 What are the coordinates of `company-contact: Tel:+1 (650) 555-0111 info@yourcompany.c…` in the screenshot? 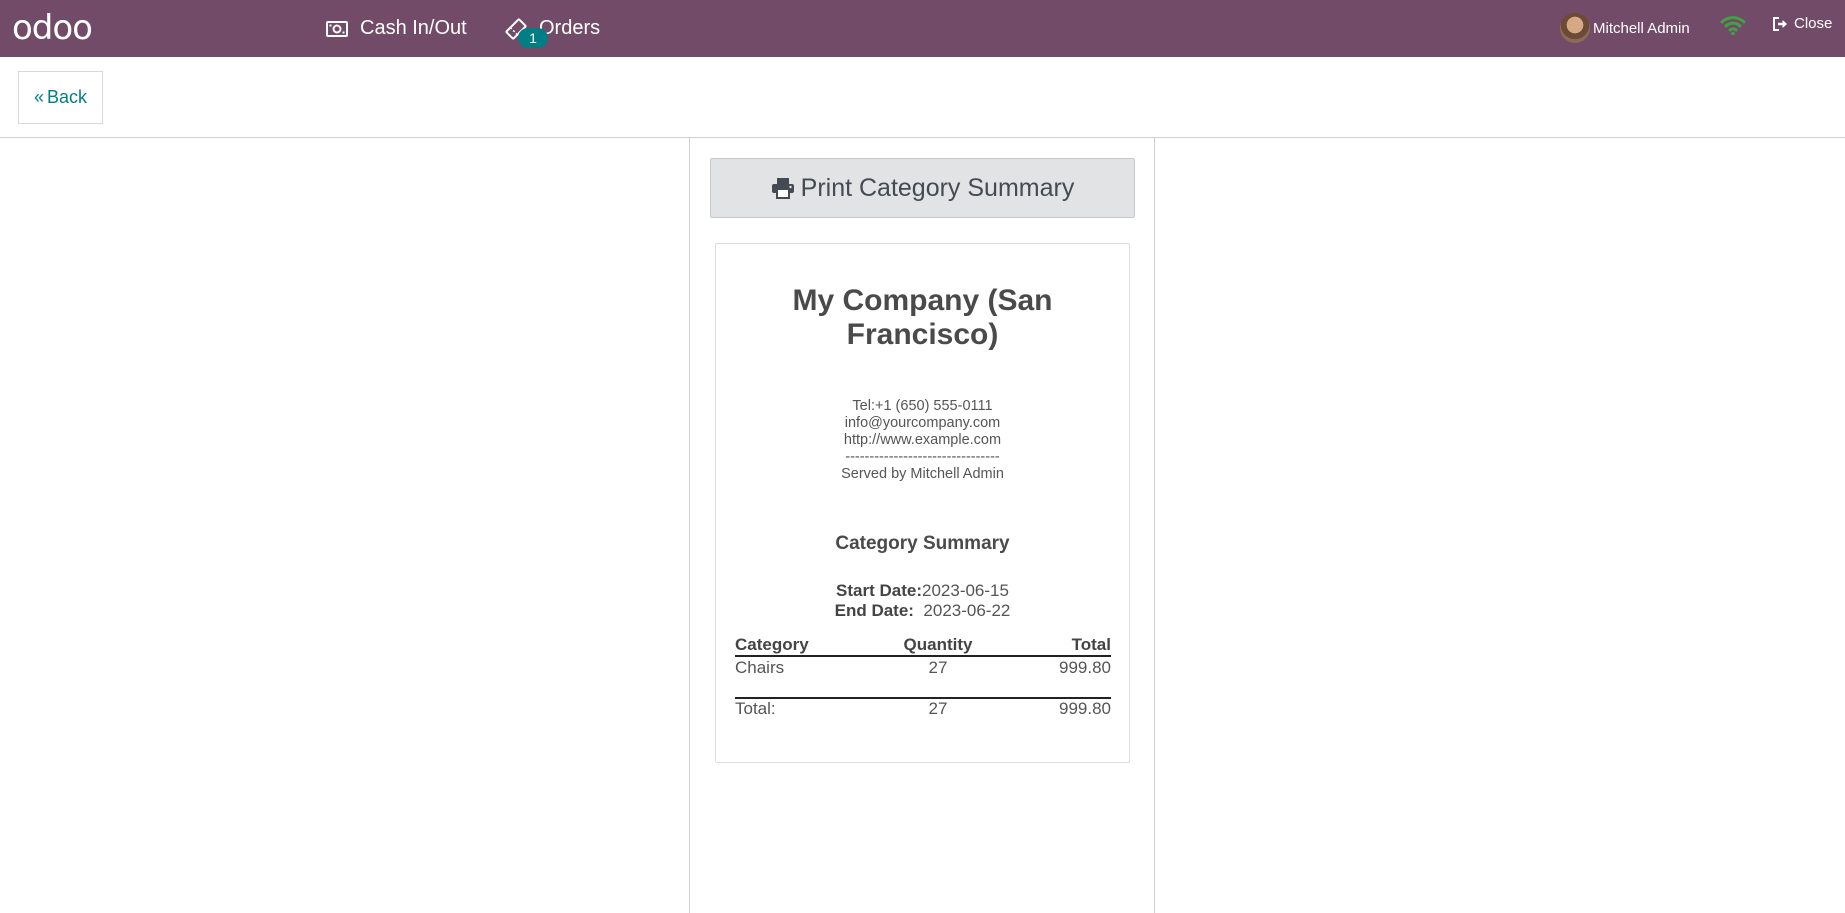 It's located at (922, 440).